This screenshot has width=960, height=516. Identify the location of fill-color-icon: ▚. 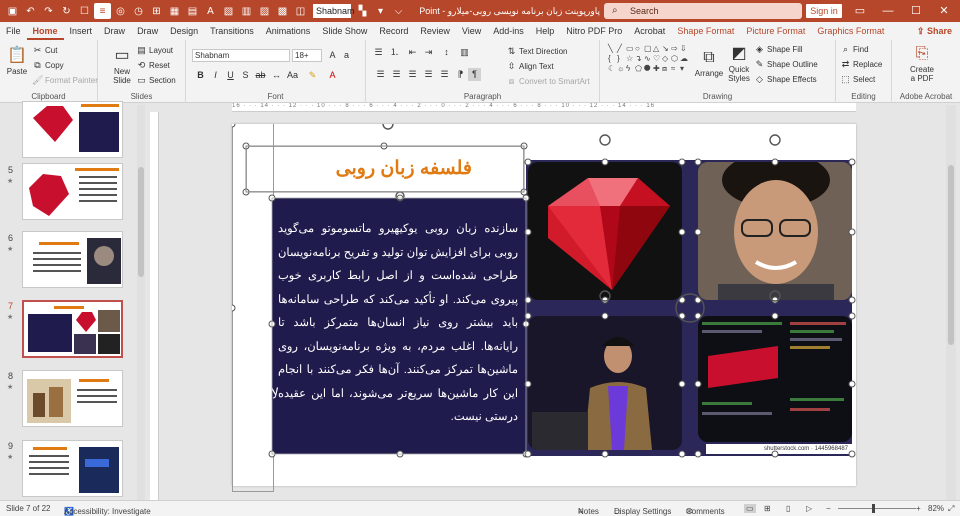
(362, 11).